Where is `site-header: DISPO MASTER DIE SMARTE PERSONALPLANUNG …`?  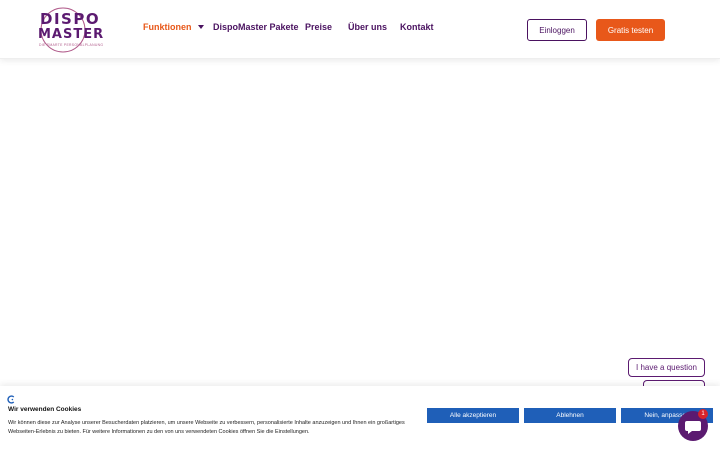 site-header: DISPO MASTER DIE SMARTE PERSONALPLANUNG … is located at coordinates (360, 29).